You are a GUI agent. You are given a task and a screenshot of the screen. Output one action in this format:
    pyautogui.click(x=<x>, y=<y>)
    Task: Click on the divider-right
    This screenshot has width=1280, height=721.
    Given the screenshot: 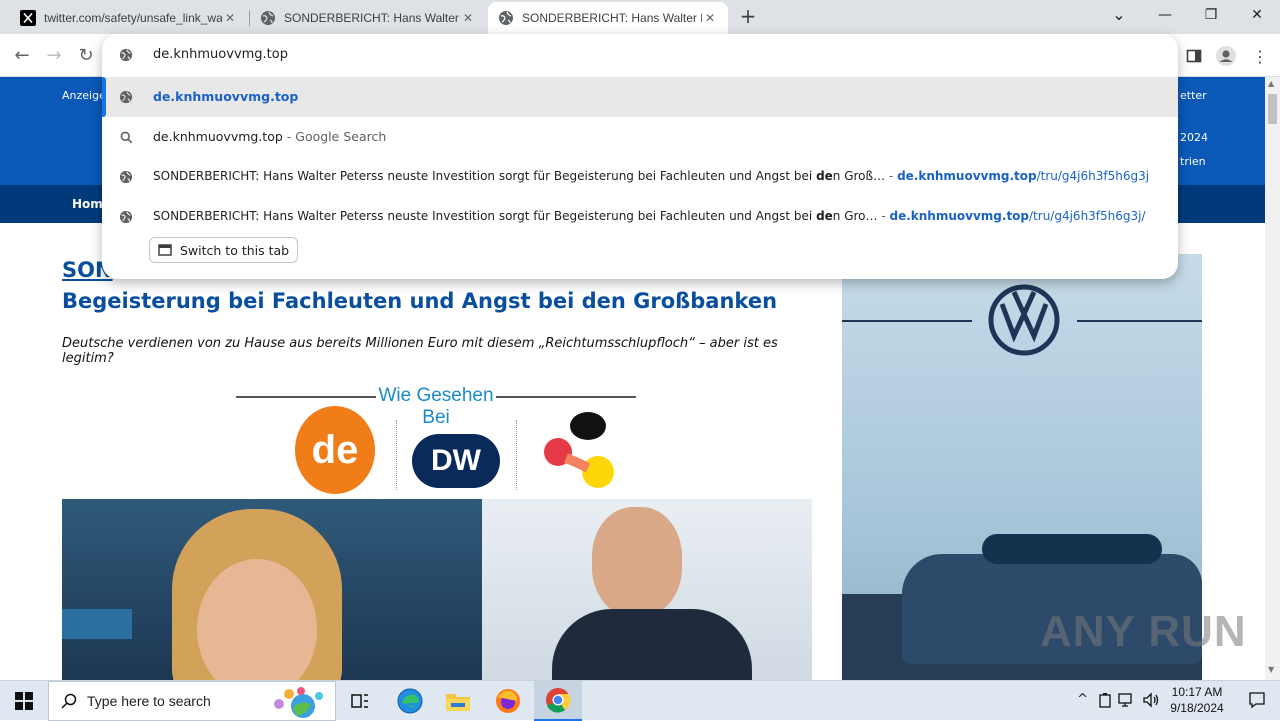 What is the action you would take?
    pyautogui.click(x=566, y=397)
    